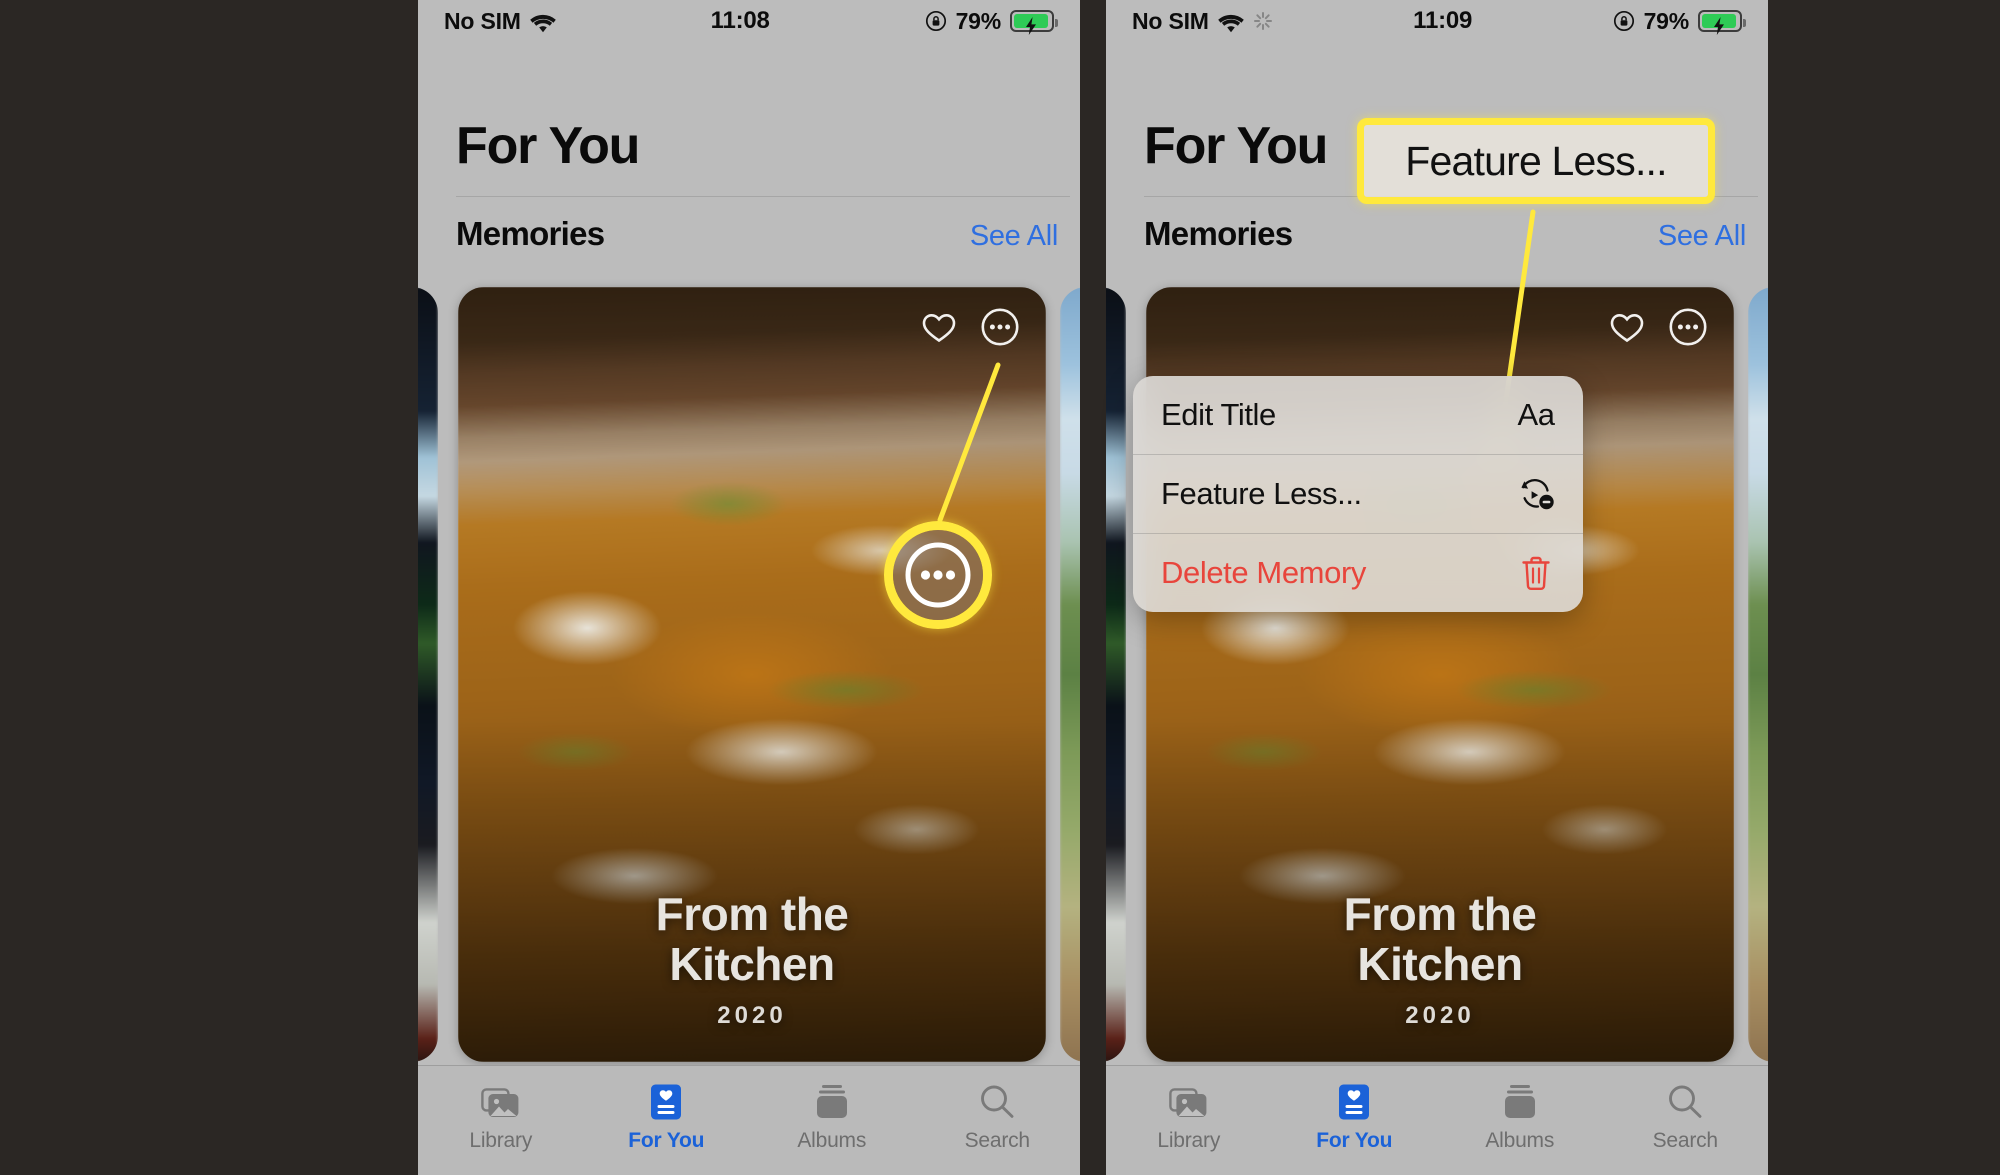  I want to click on context-menu-item-delete-memory: Delete Memory, so click(1358, 573).